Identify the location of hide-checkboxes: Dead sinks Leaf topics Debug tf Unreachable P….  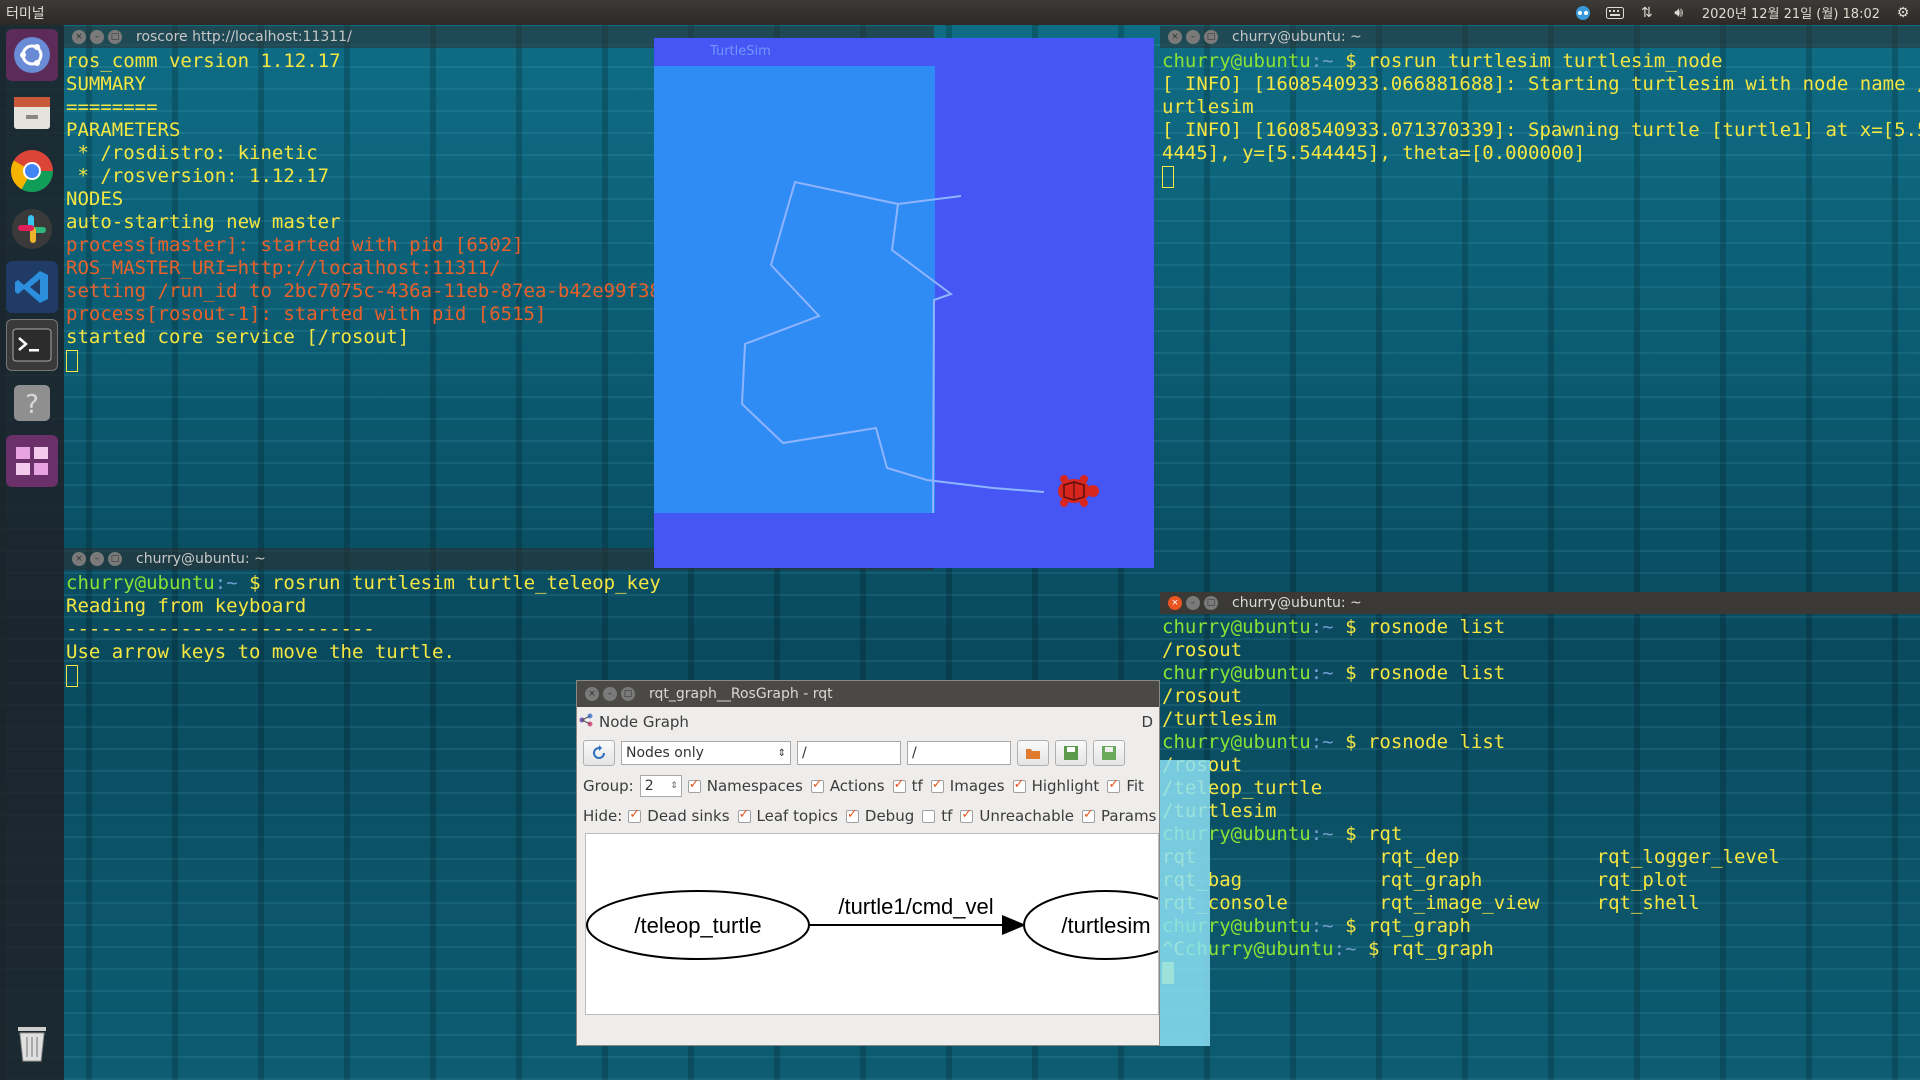
(893, 816).